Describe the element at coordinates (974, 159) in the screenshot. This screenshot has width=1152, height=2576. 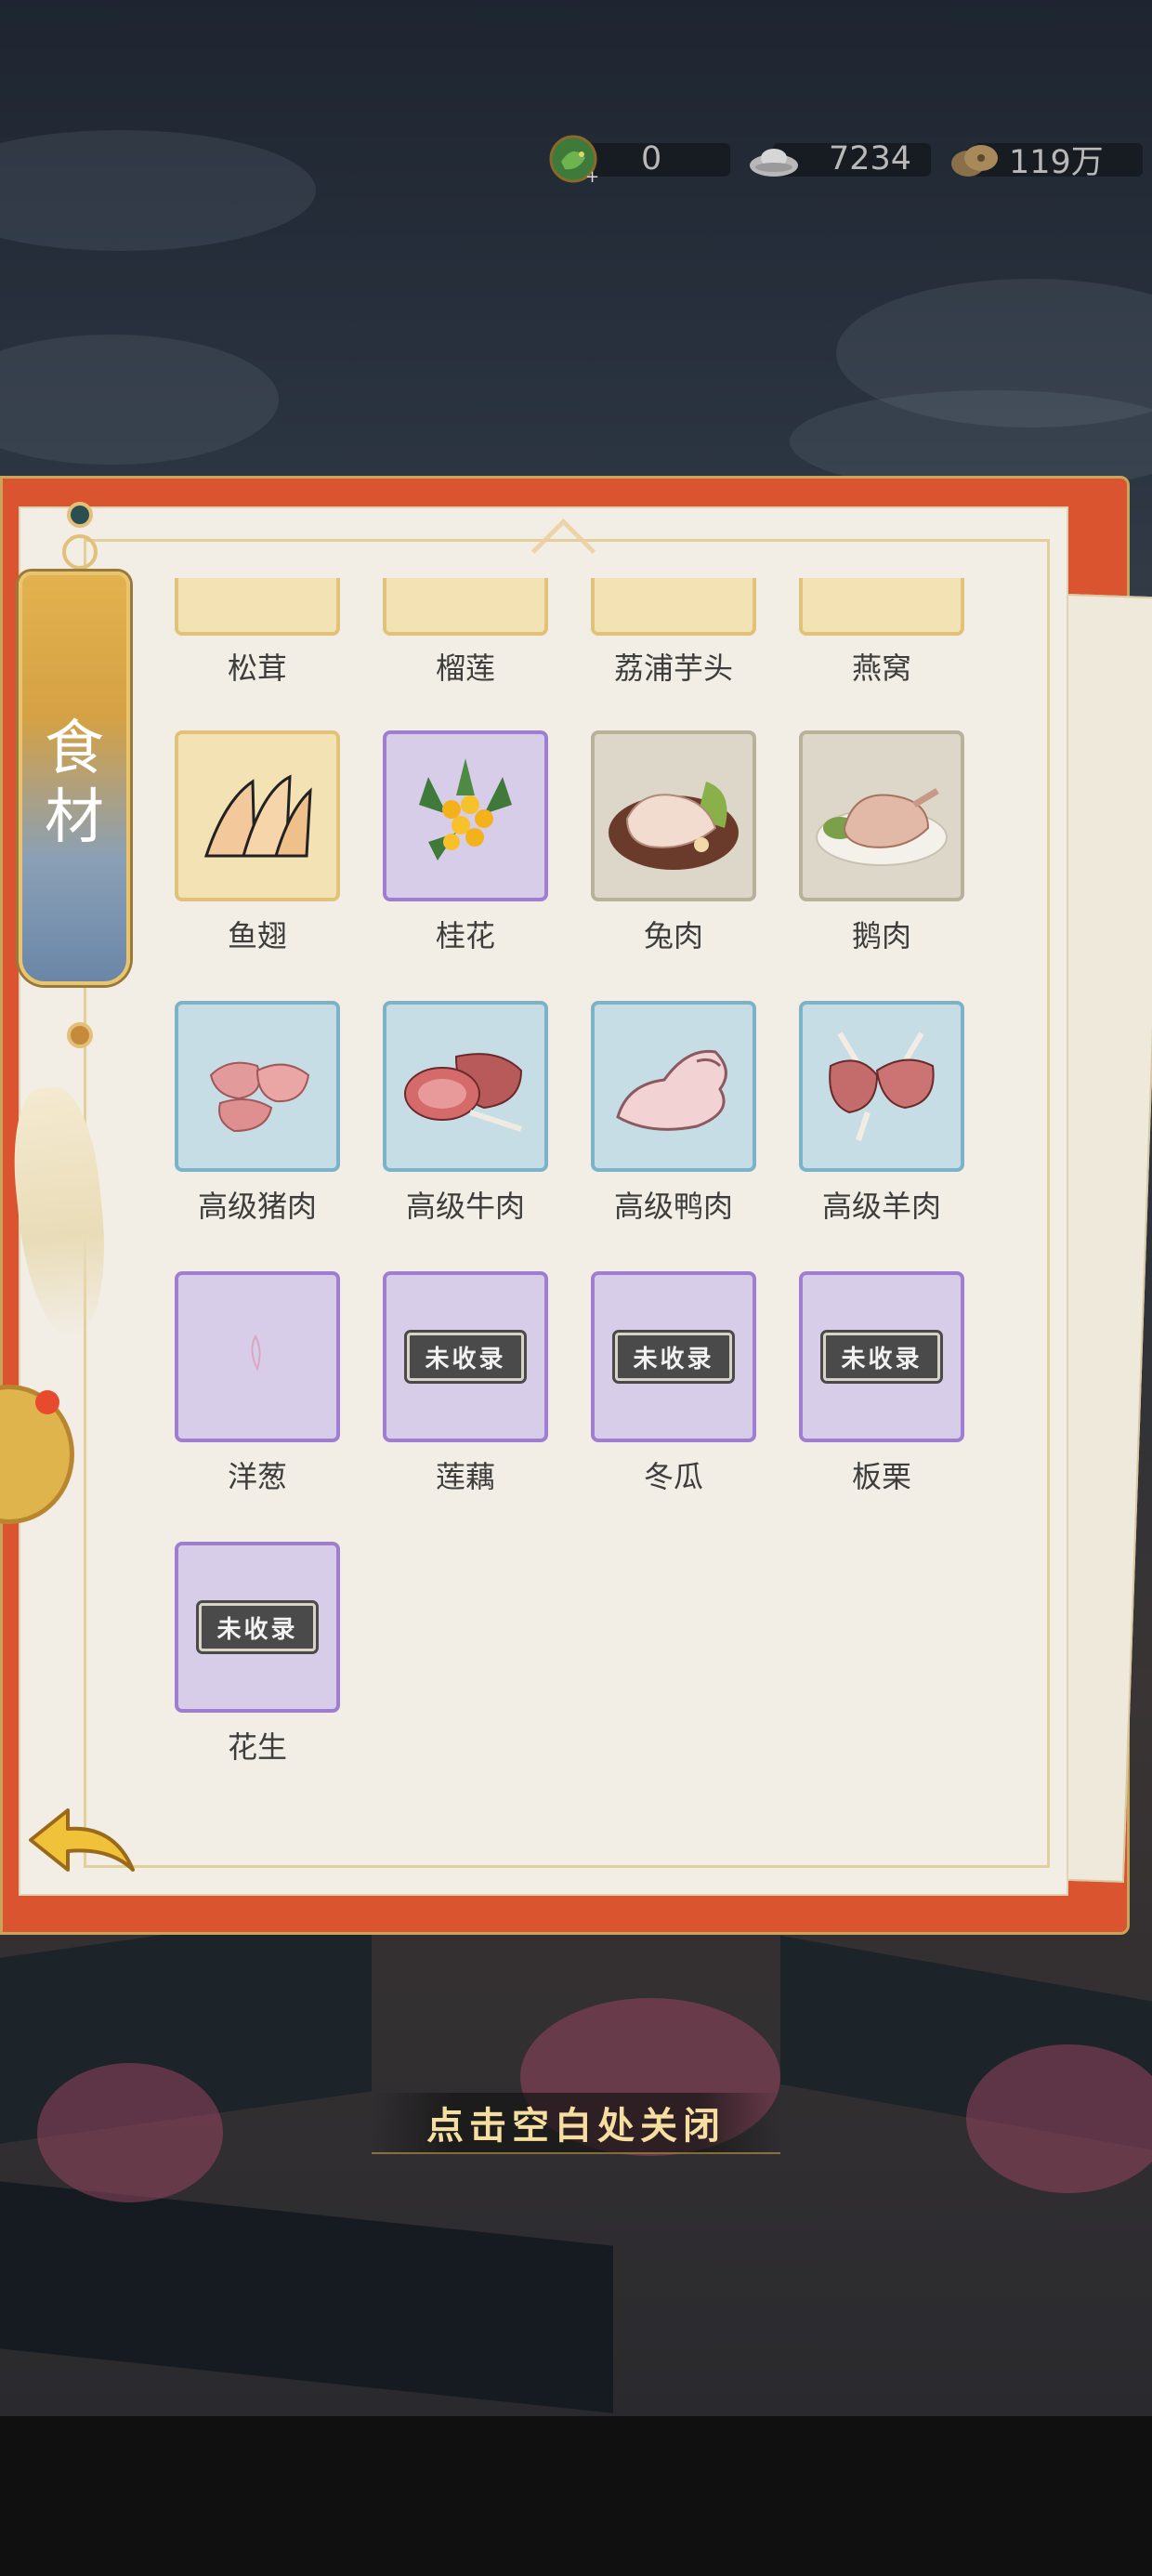
I see `copper-coins-icon` at that location.